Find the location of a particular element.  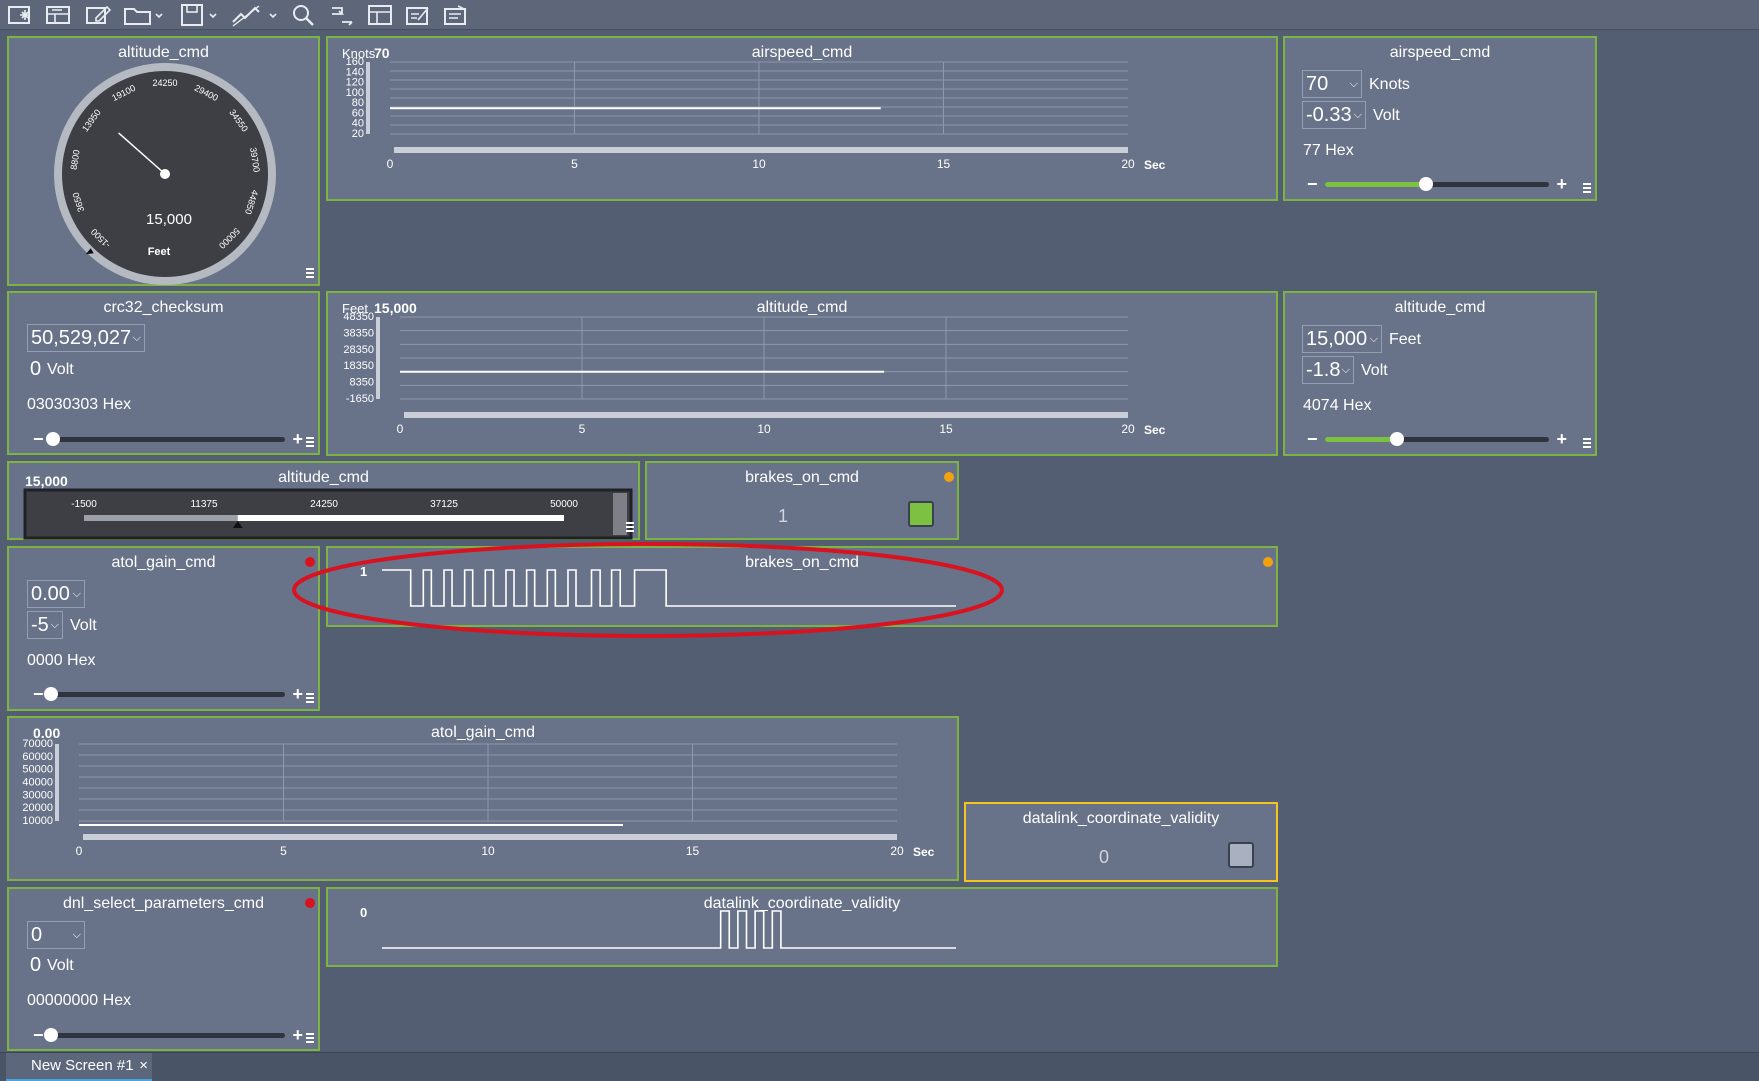

select-value: -1.8 is located at coordinates (1323, 370).